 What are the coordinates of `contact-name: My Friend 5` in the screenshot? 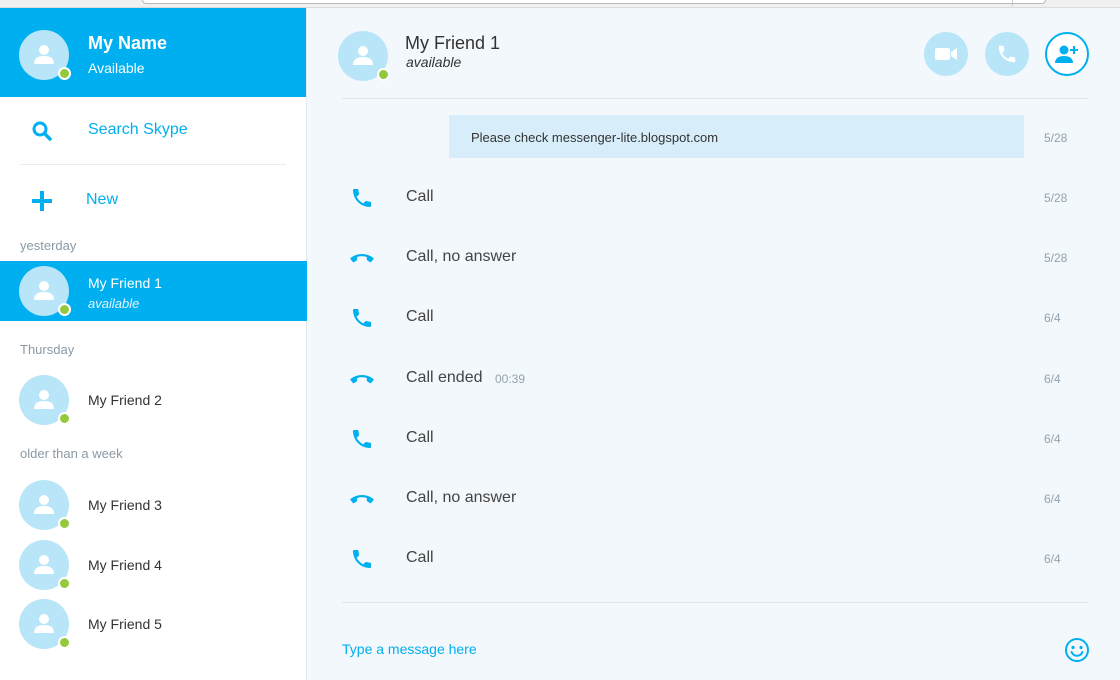 It's located at (125, 624).